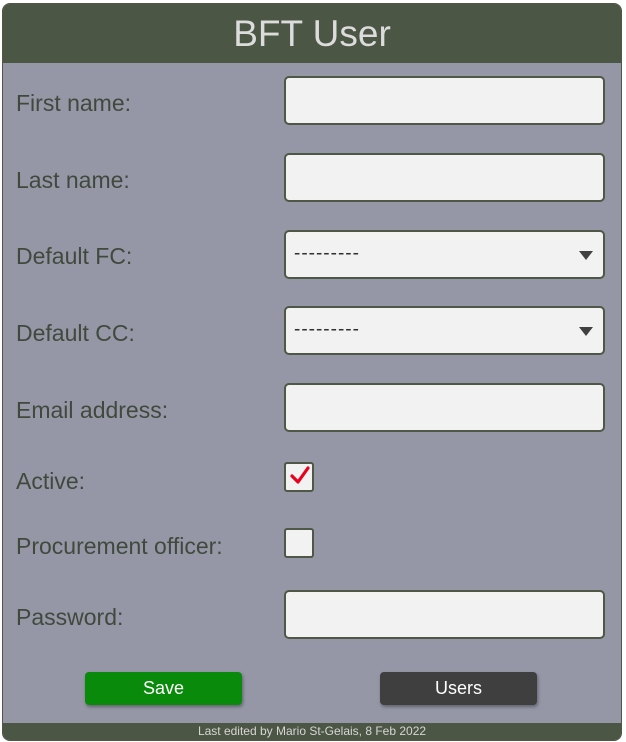 The image size is (626, 742). I want to click on last-name-label: Last name:, so click(73, 180).